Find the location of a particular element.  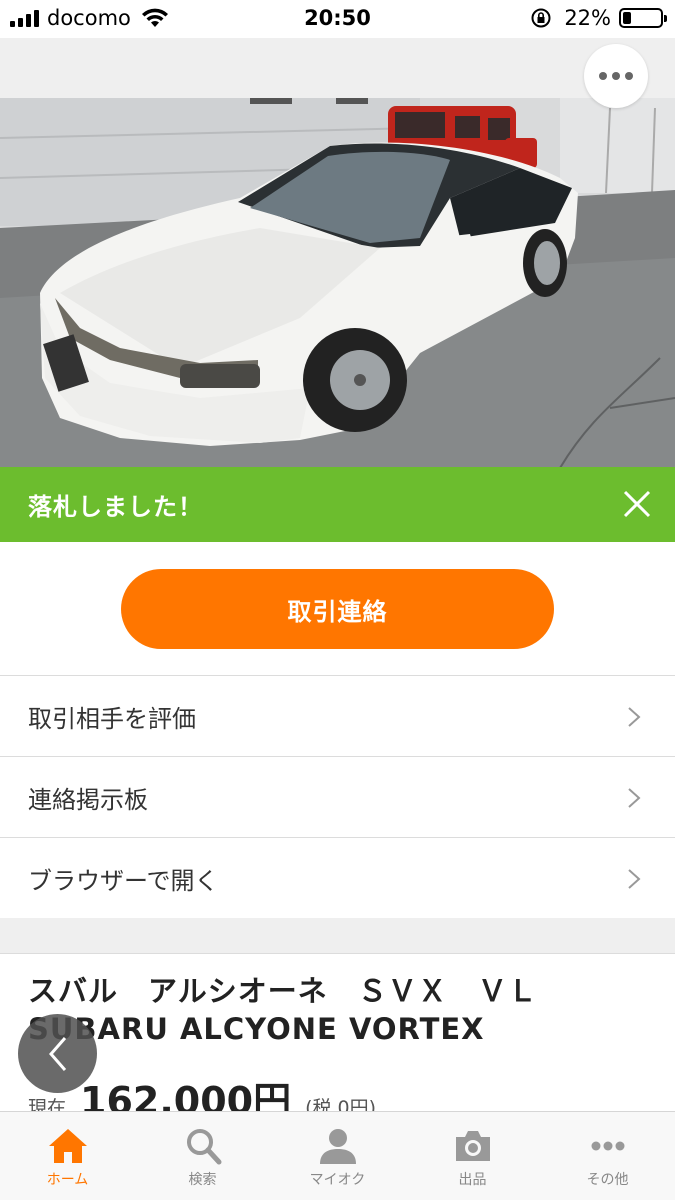

tab-label: ホーム is located at coordinates (67, 1180).